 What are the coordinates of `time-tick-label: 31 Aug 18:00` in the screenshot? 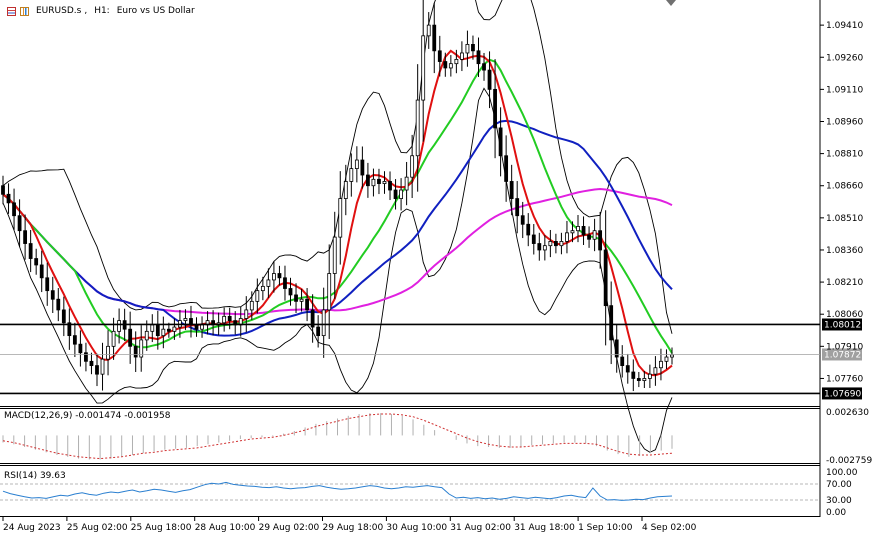 It's located at (544, 528).